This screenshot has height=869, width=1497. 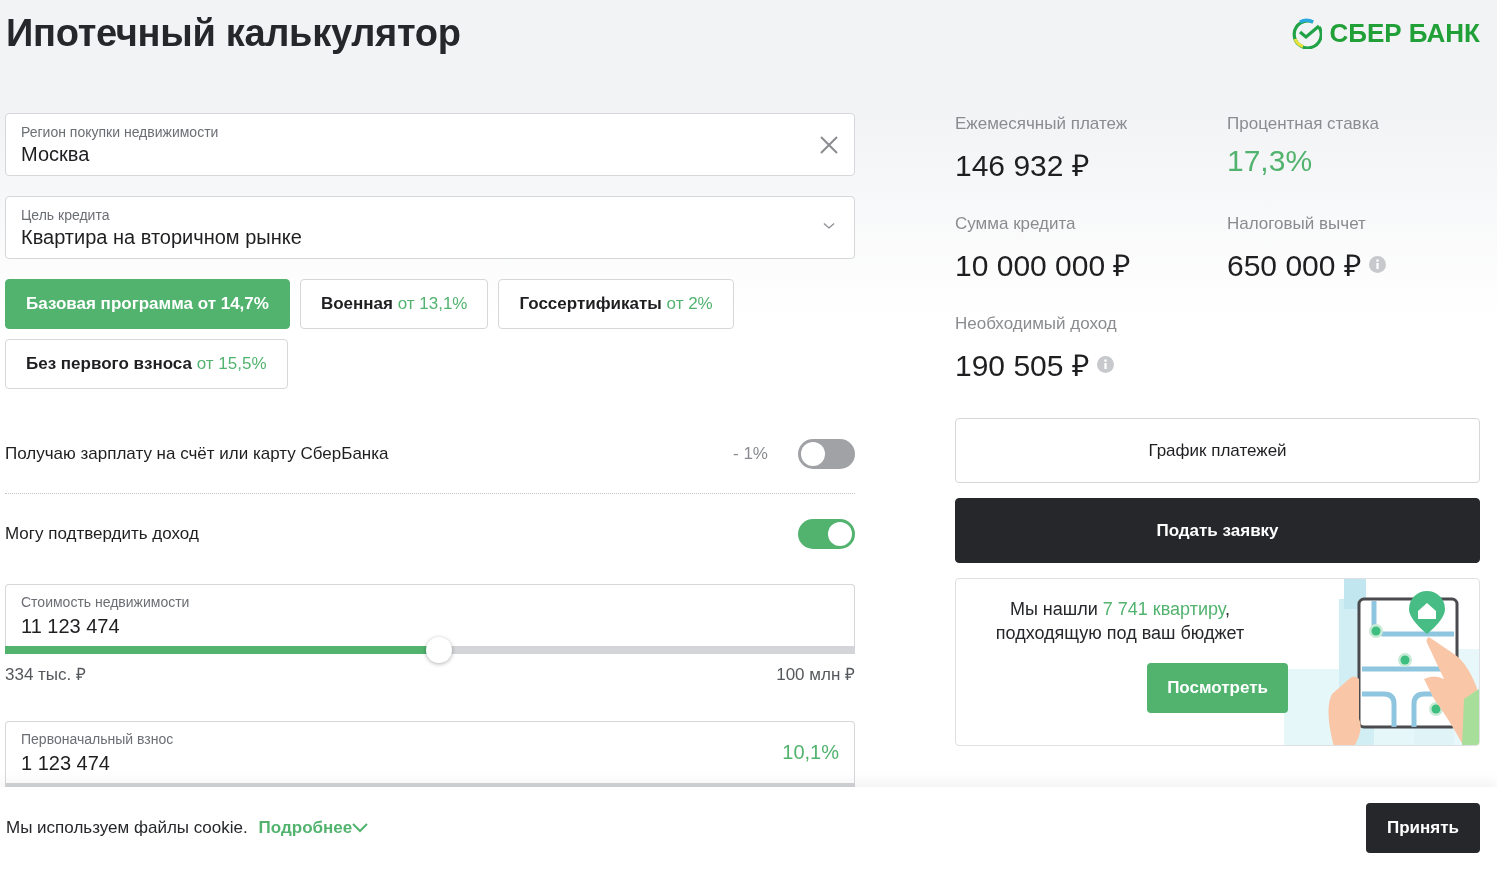 I want to click on field-value: Квартира на вторичном рынке, so click(x=161, y=237).